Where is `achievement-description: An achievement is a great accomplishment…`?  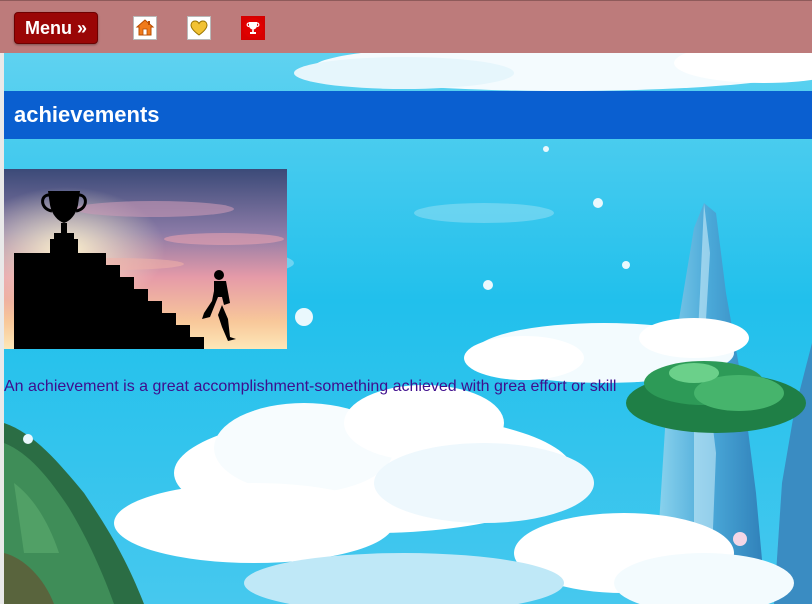
achievement-description: An achievement is a great accomplishment… is located at coordinates (310, 386).